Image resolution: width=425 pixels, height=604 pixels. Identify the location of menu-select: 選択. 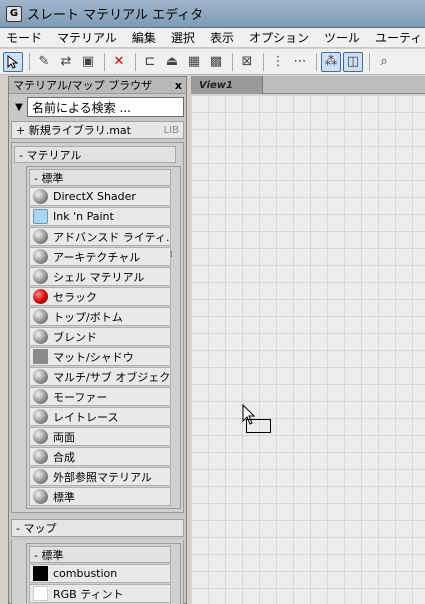
(183, 37).